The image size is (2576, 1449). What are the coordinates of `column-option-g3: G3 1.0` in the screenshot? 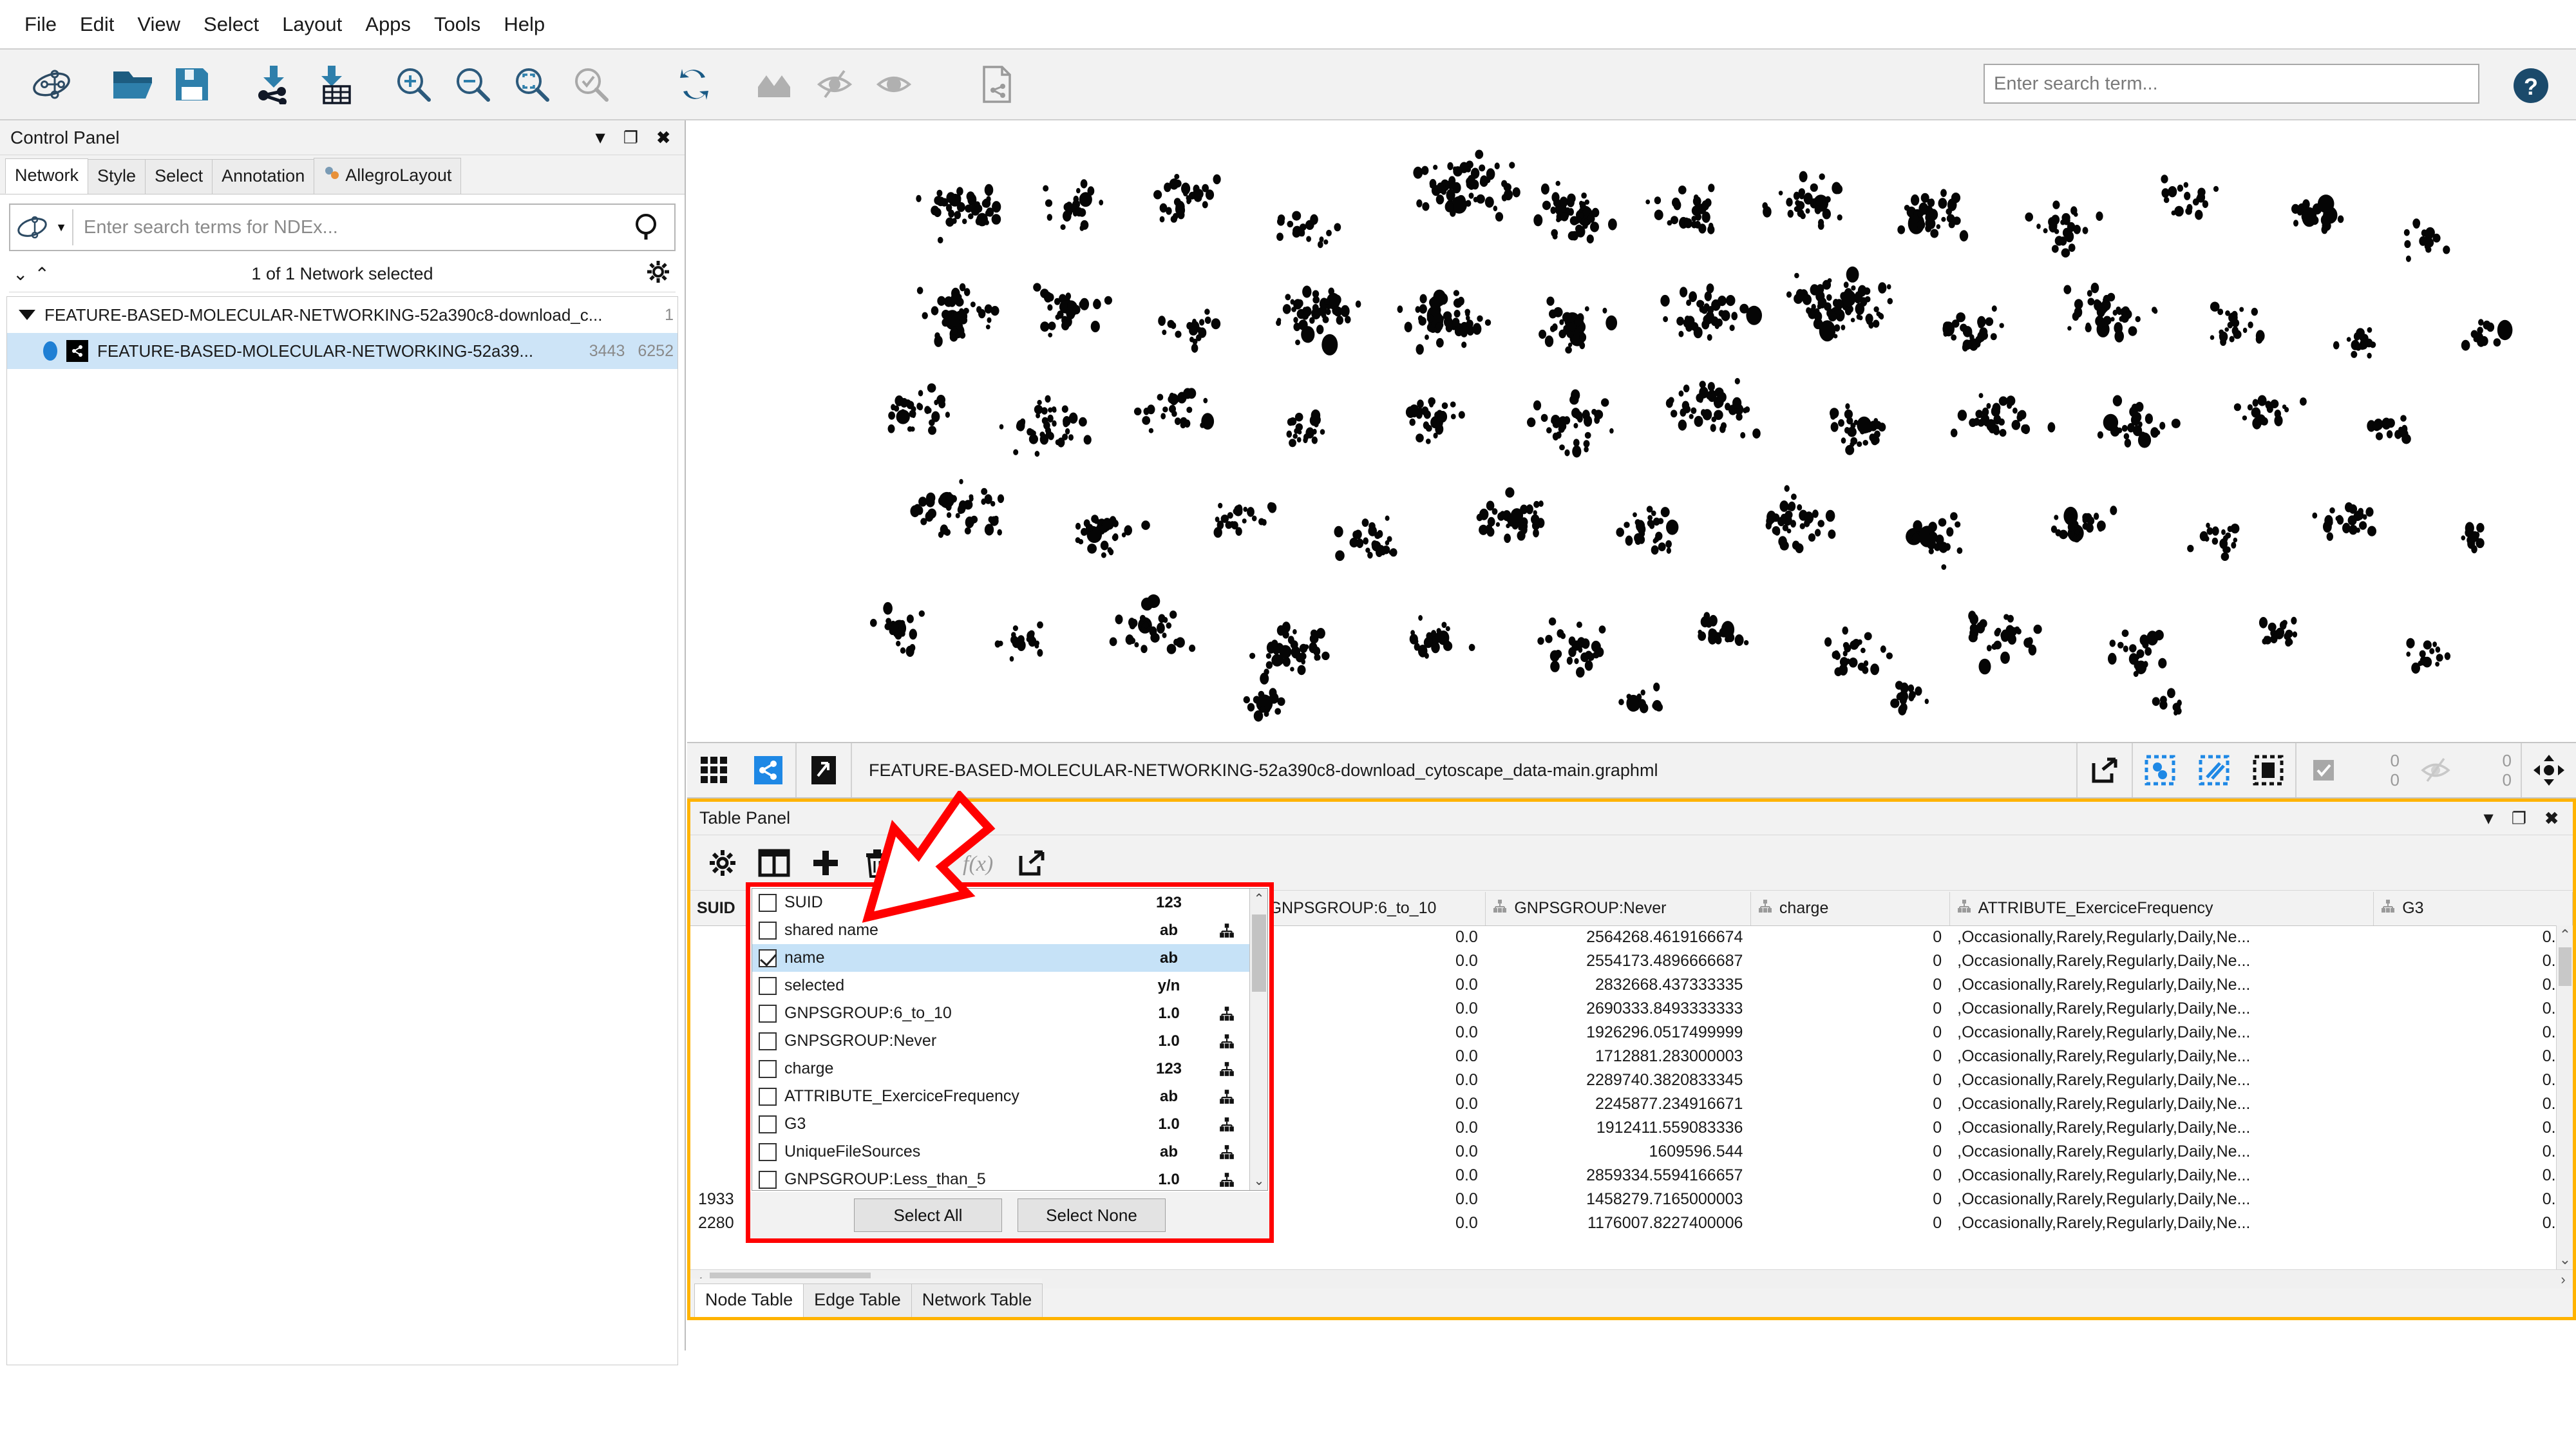 It's located at (1001, 1124).